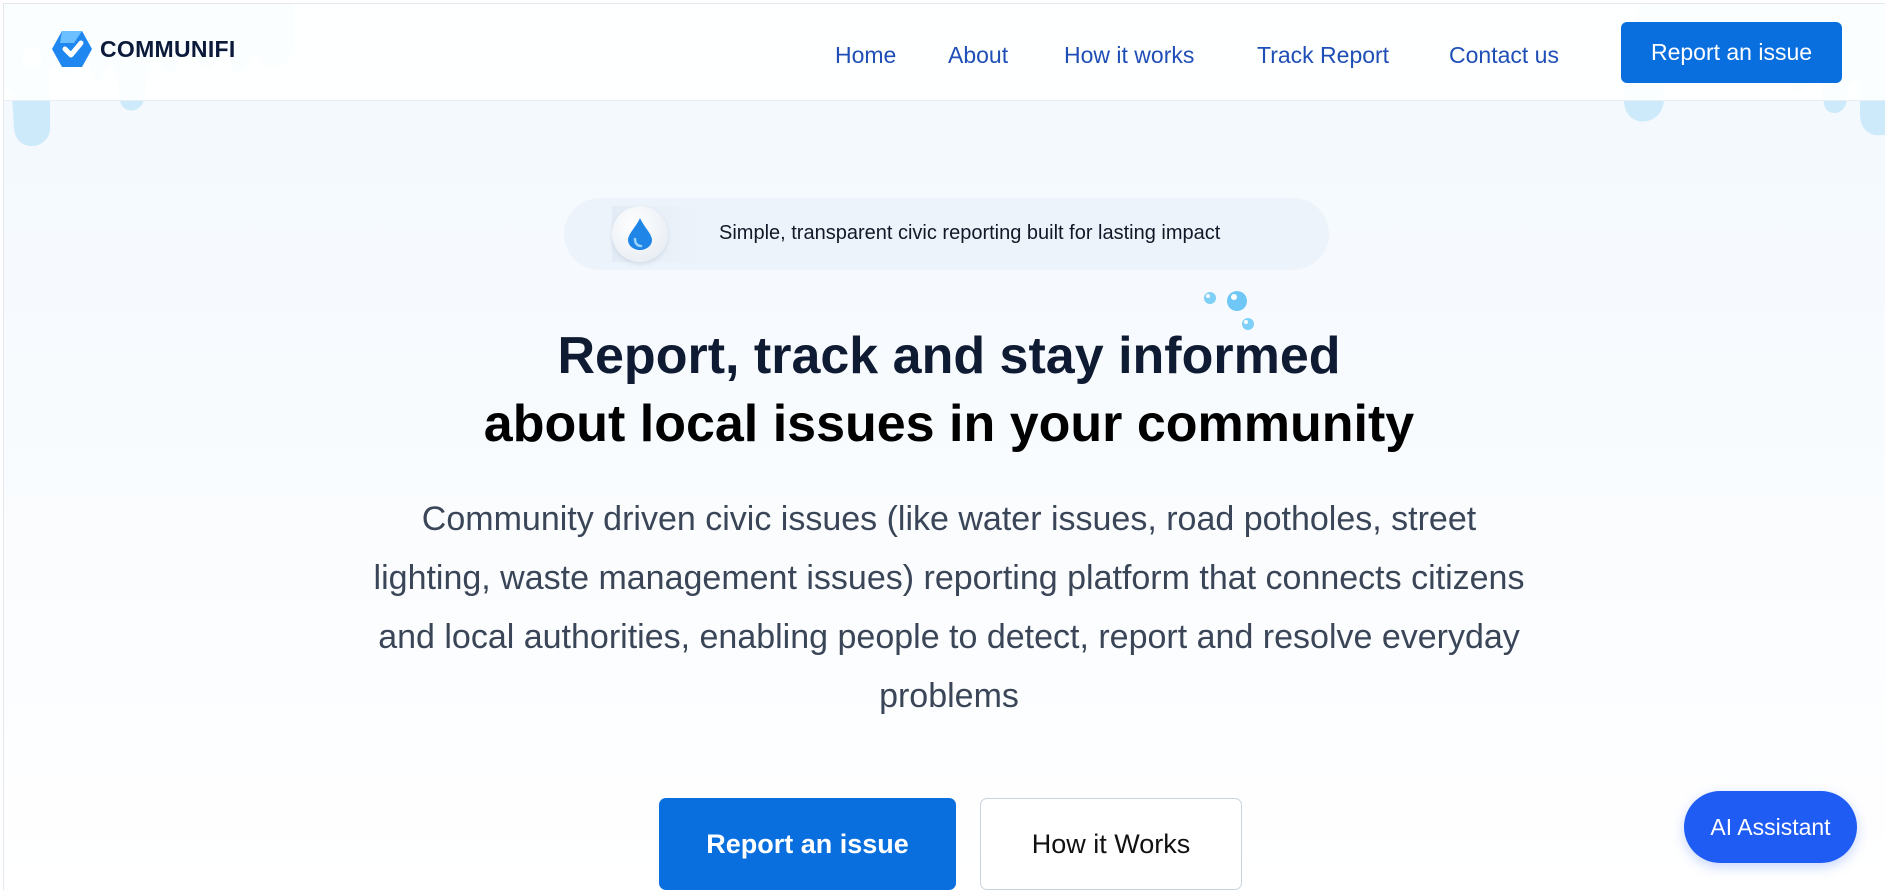 The image size is (1885, 890). Describe the element at coordinates (1129, 55) in the screenshot. I see `nav-how-it-works-link: How it works` at that location.